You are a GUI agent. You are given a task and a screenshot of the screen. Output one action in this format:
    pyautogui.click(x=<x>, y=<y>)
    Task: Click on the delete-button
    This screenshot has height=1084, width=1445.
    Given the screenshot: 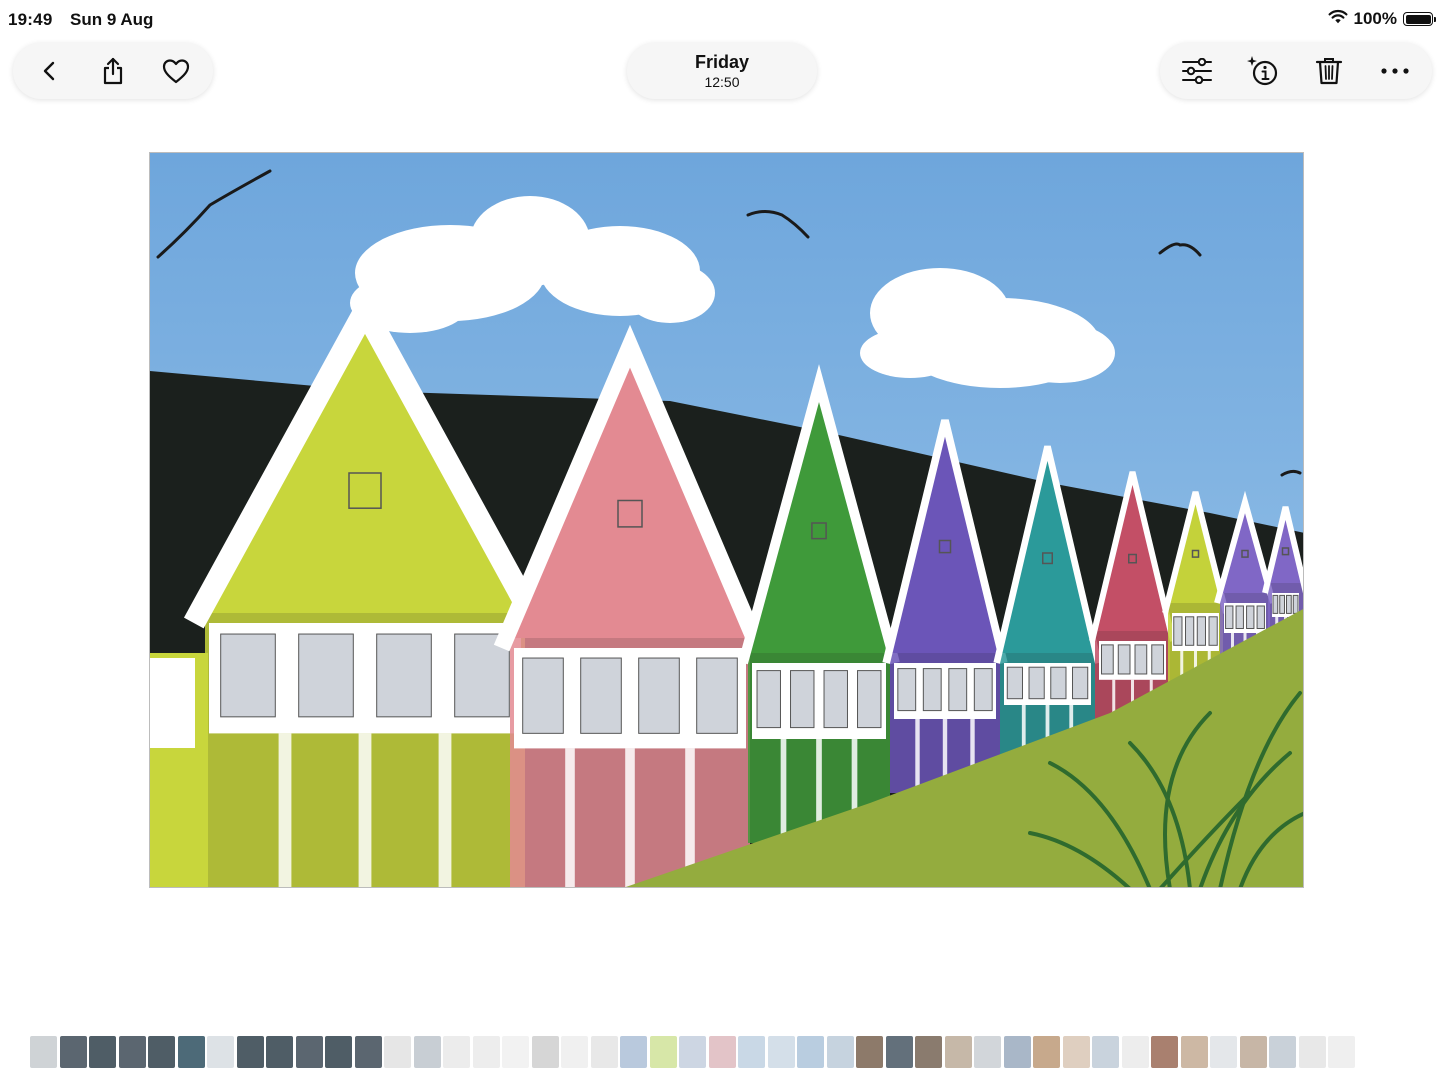 What is the action you would take?
    pyautogui.click(x=1329, y=71)
    